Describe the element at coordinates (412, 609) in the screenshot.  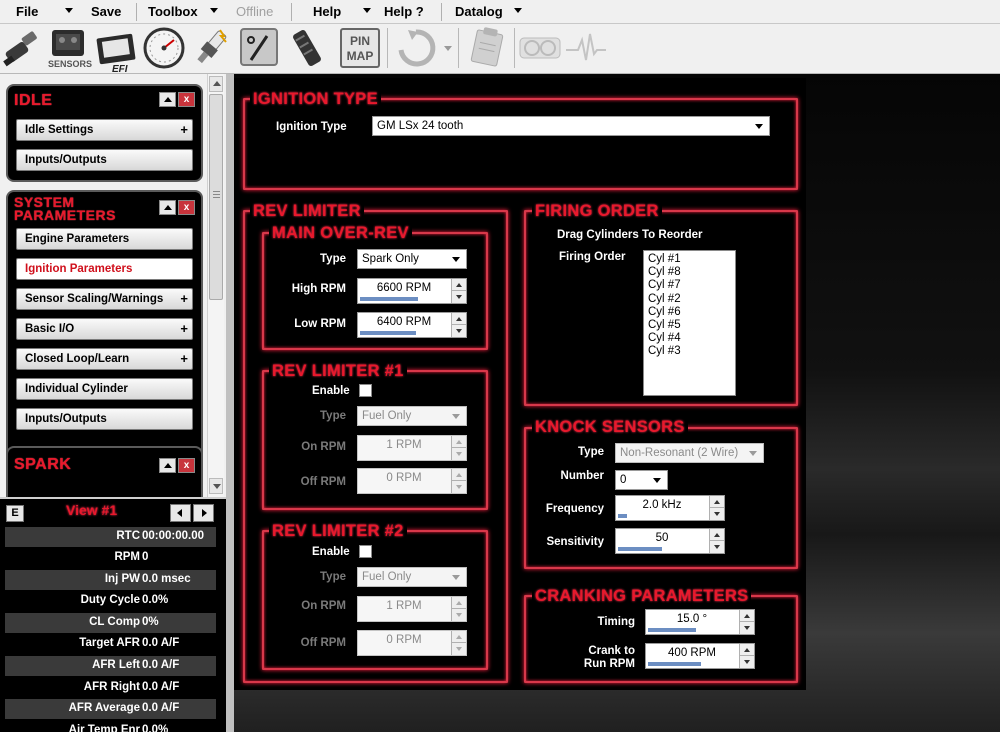
I see `rev-limiter-2-on-rpm-spinner: 1 RPM` at that location.